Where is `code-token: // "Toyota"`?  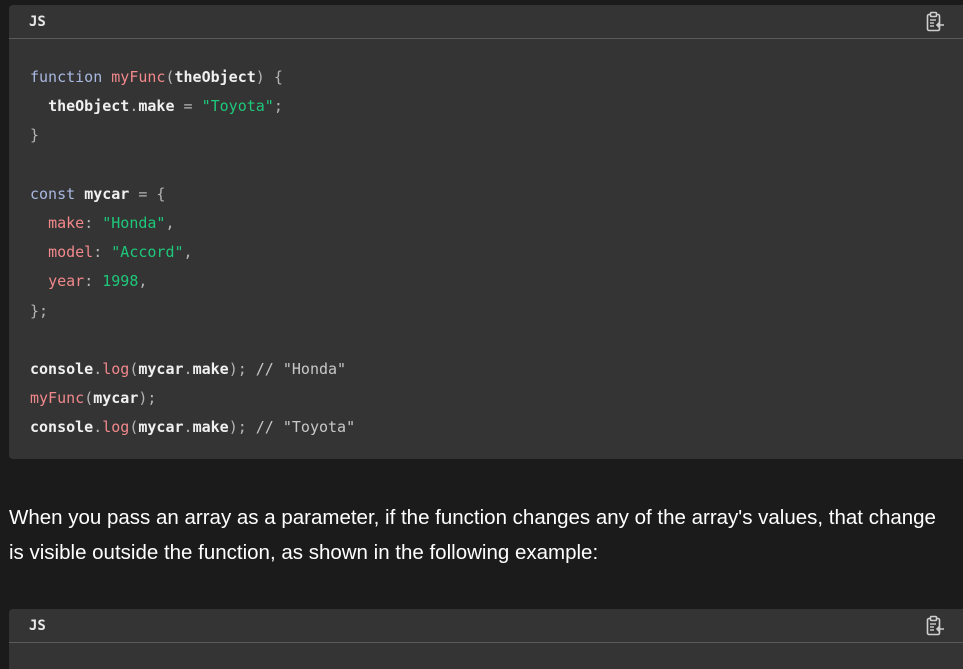 code-token: // "Toyota" is located at coordinates (305, 427).